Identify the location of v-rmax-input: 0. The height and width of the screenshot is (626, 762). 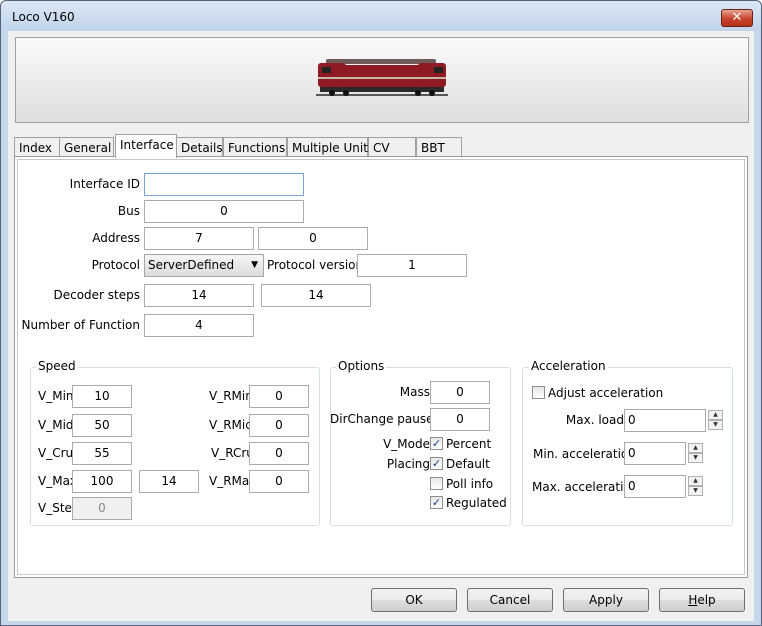
(279, 481).